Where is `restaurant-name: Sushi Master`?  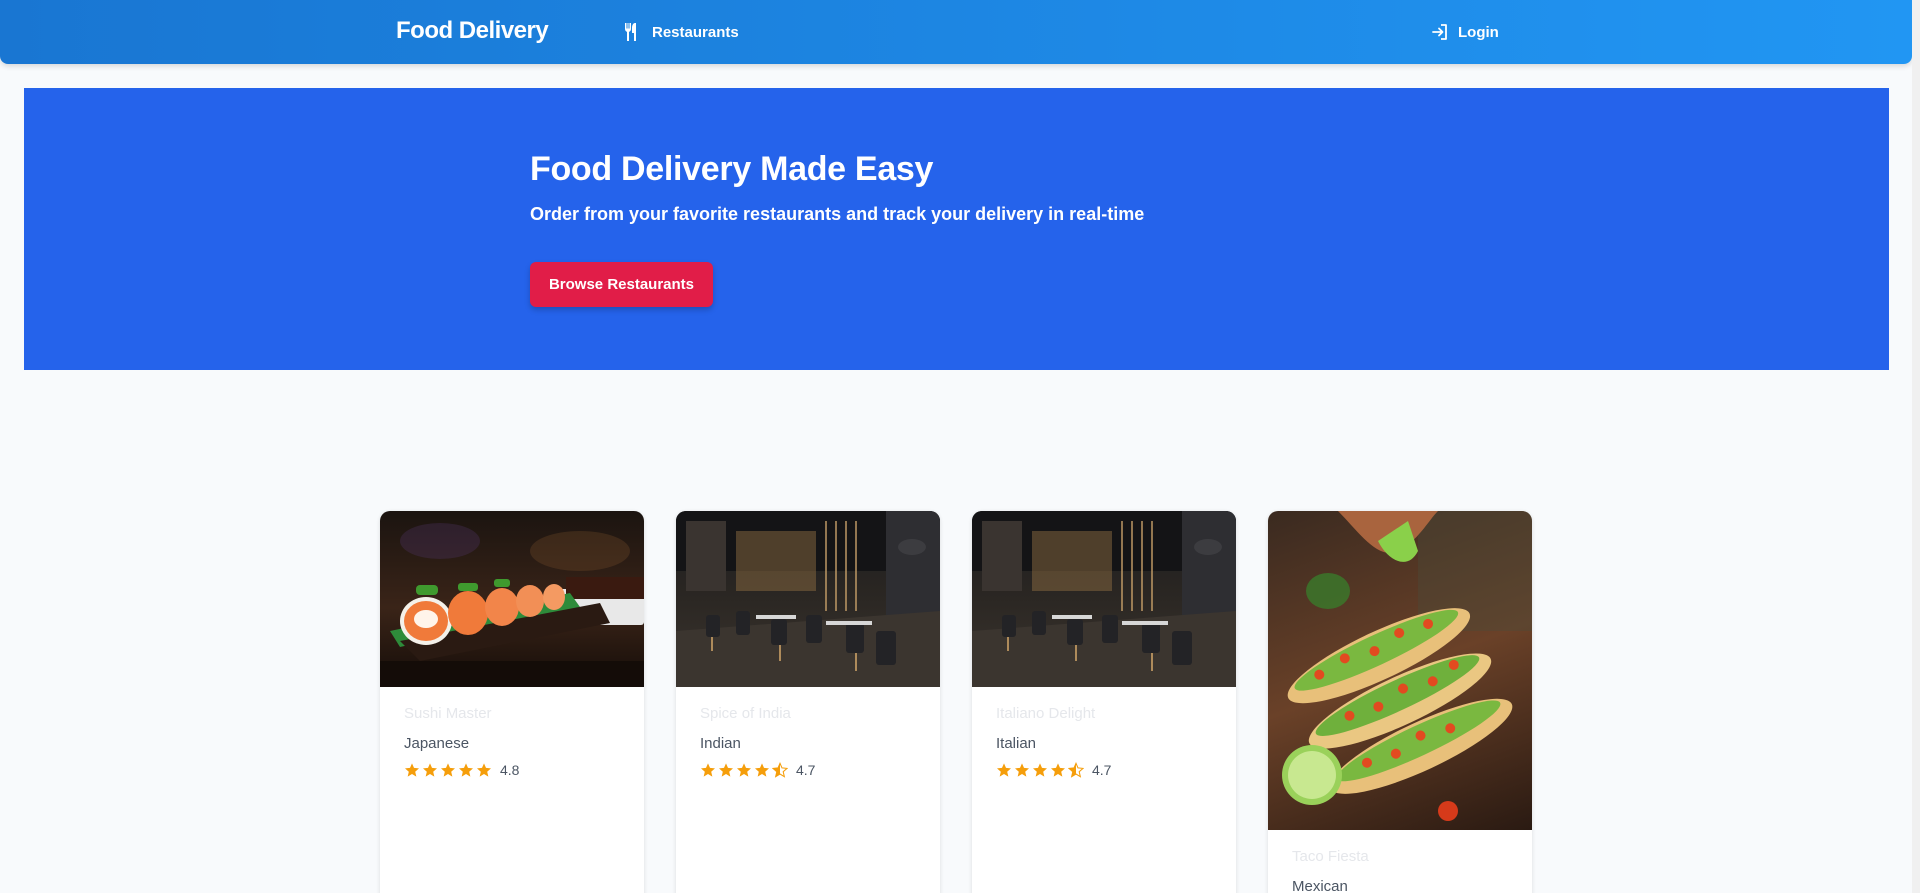
restaurant-name: Sushi Master is located at coordinates (448, 713).